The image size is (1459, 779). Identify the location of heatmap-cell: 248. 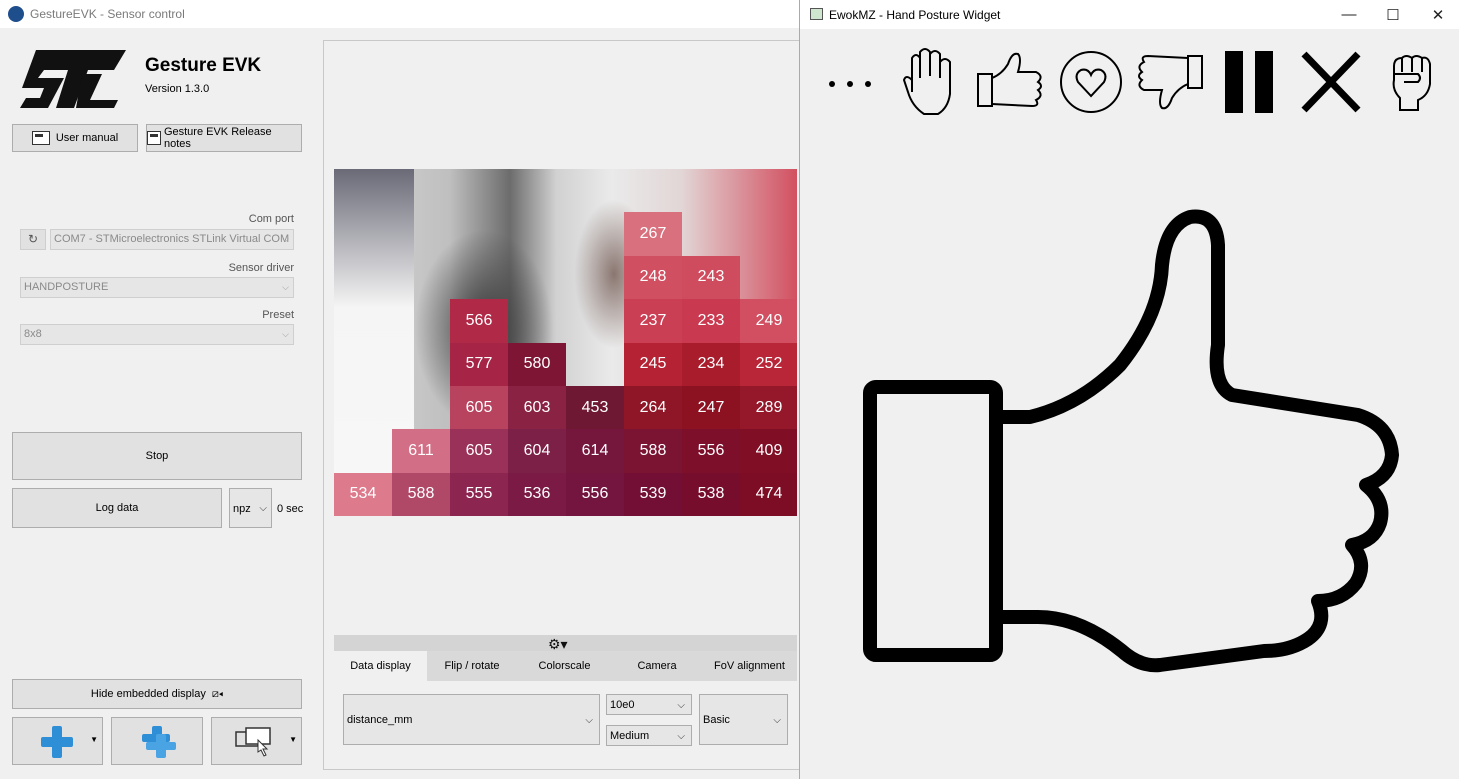
(653, 277).